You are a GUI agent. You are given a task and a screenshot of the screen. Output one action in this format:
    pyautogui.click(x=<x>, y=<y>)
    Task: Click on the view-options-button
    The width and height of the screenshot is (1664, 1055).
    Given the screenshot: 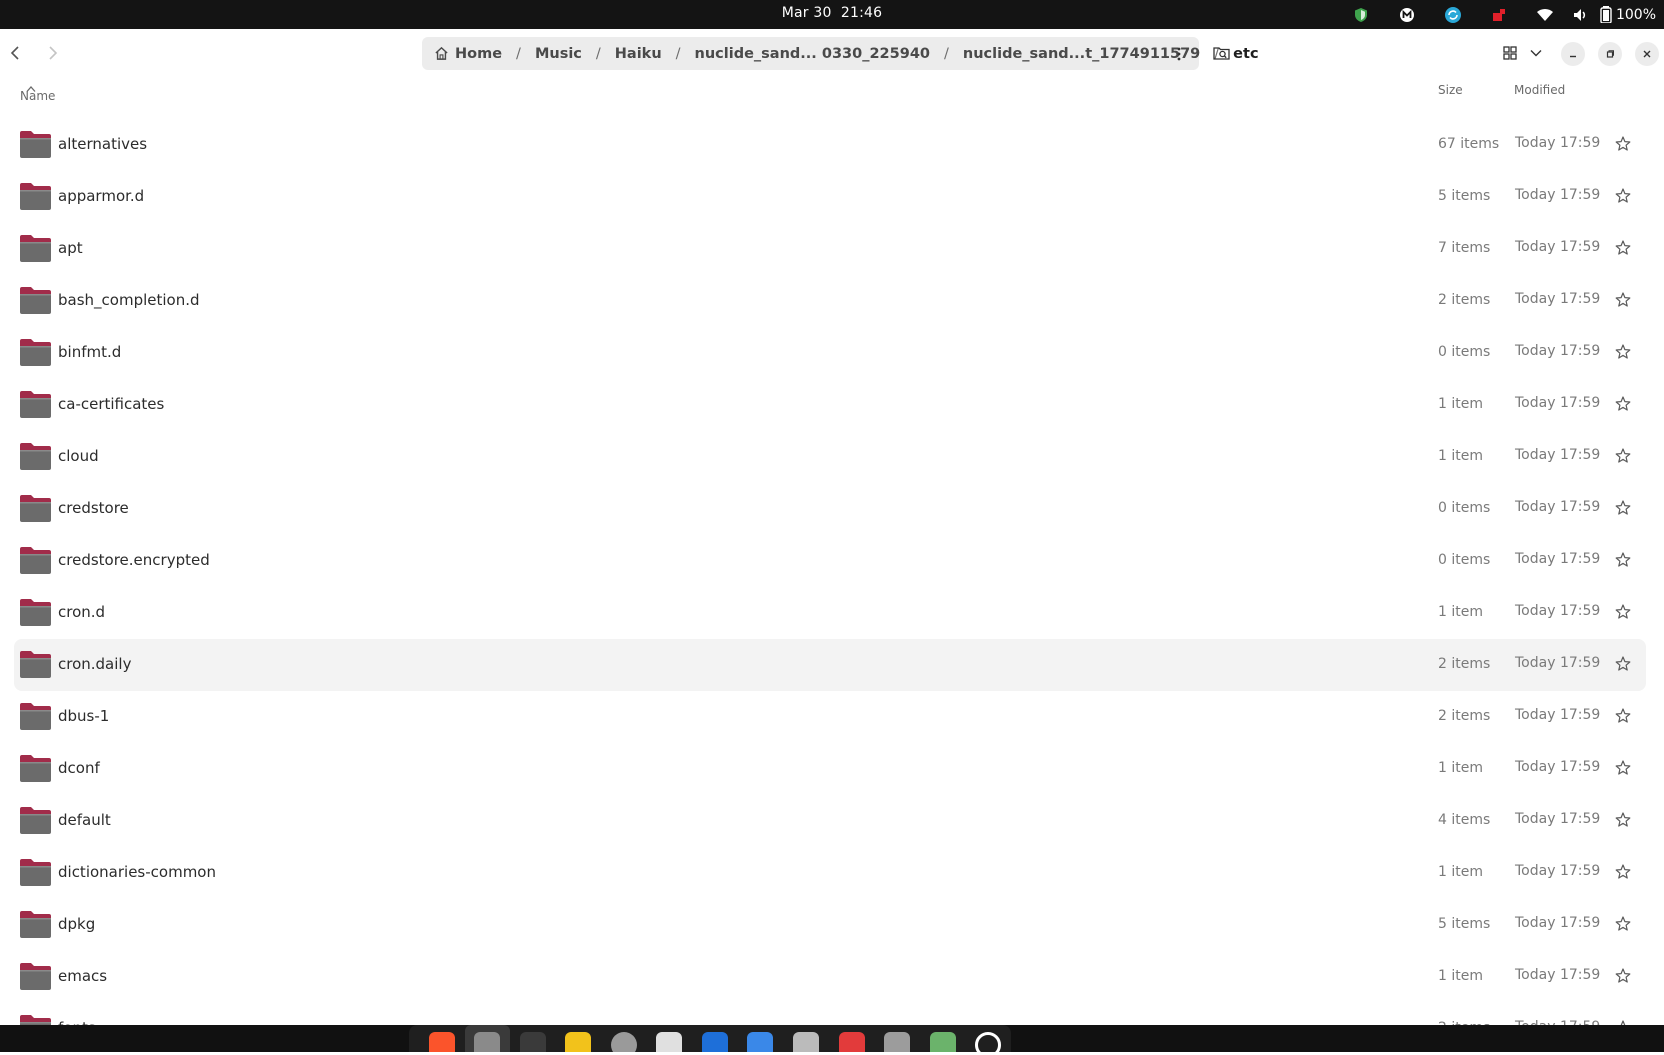 What is the action you would take?
    pyautogui.click(x=1536, y=53)
    